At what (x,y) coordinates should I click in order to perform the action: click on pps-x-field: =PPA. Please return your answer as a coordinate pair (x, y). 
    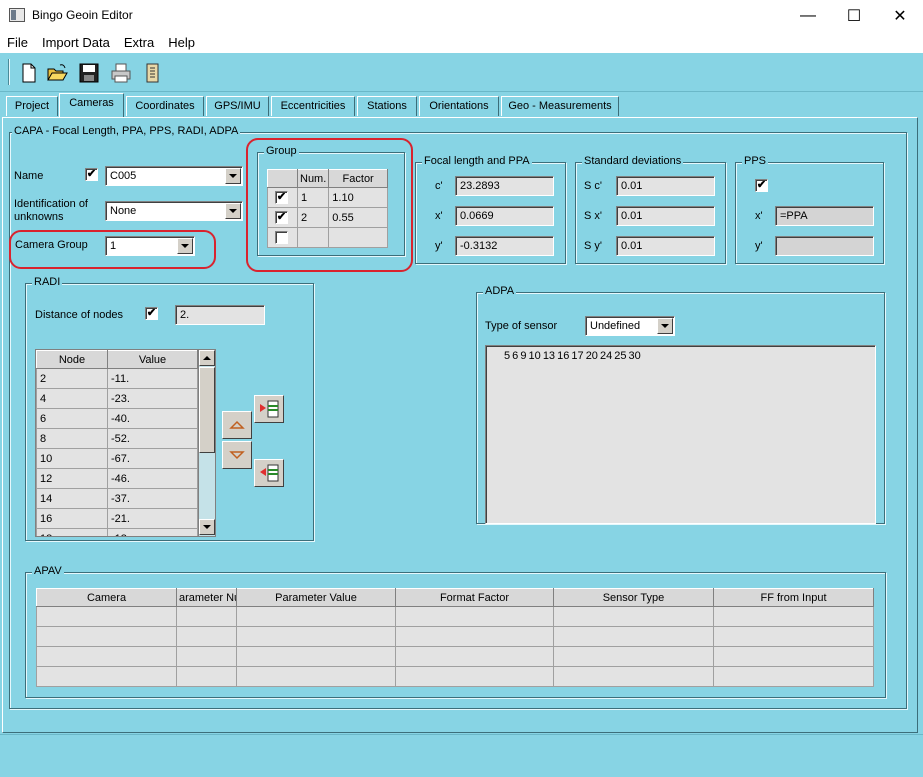
    Looking at the image, I should click on (824, 216).